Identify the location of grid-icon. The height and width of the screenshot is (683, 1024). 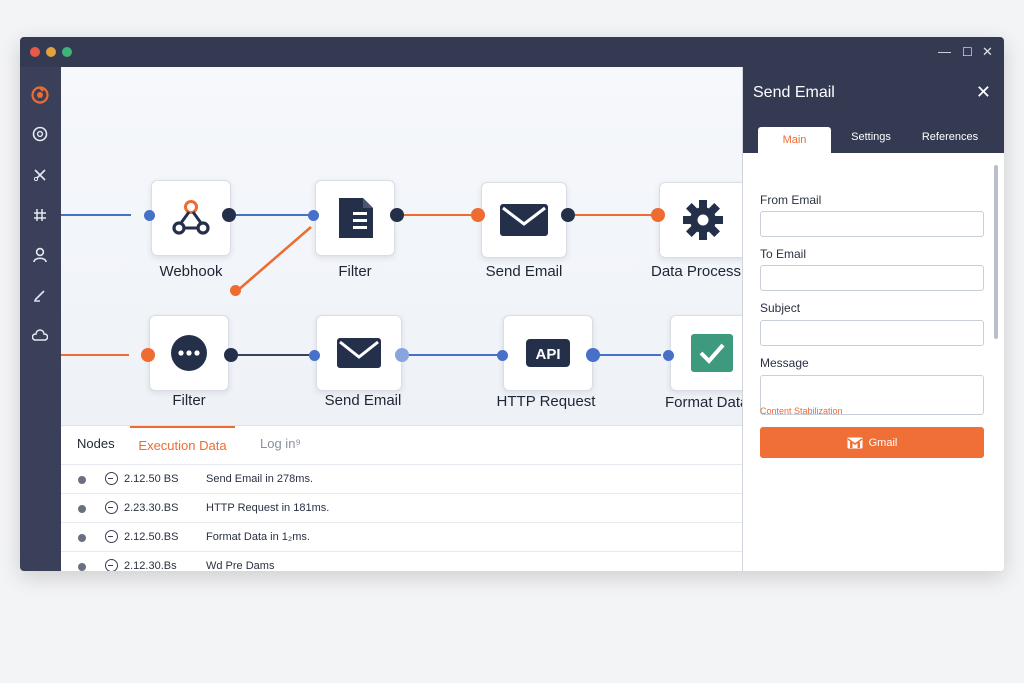
(40, 134).